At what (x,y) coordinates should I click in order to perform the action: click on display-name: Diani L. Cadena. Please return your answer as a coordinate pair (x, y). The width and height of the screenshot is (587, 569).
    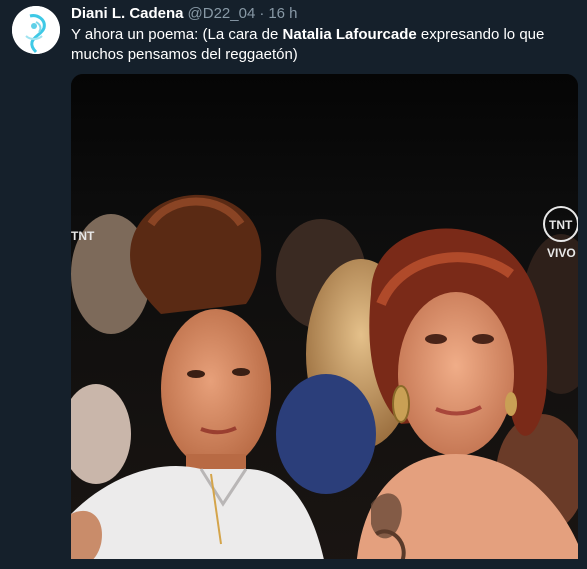
    Looking at the image, I should click on (127, 13).